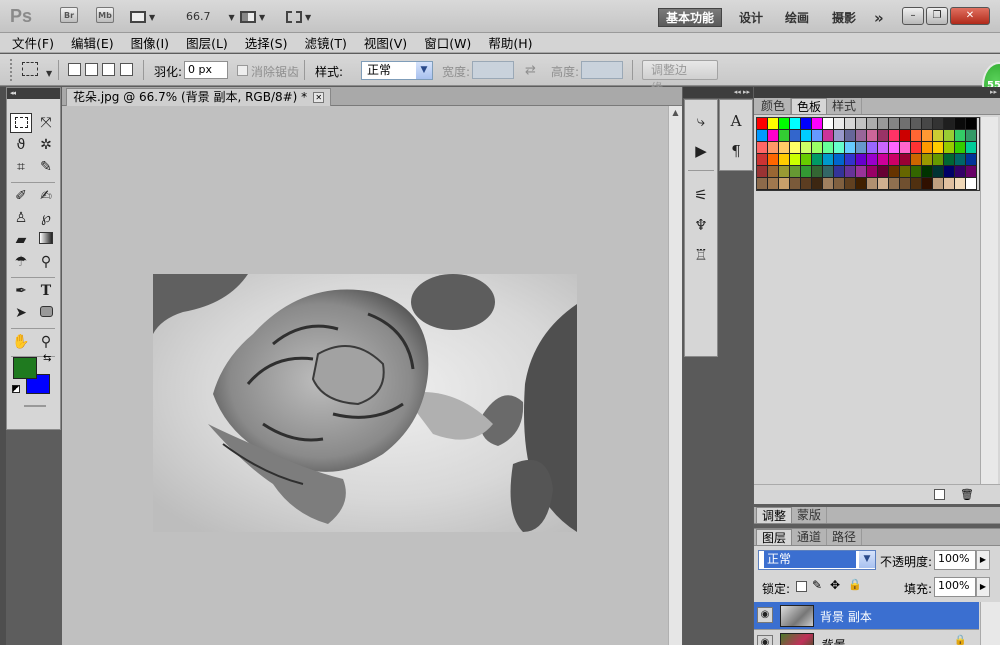  Describe the element at coordinates (939, 494) in the screenshot. I see `new-swatch-icon` at that location.